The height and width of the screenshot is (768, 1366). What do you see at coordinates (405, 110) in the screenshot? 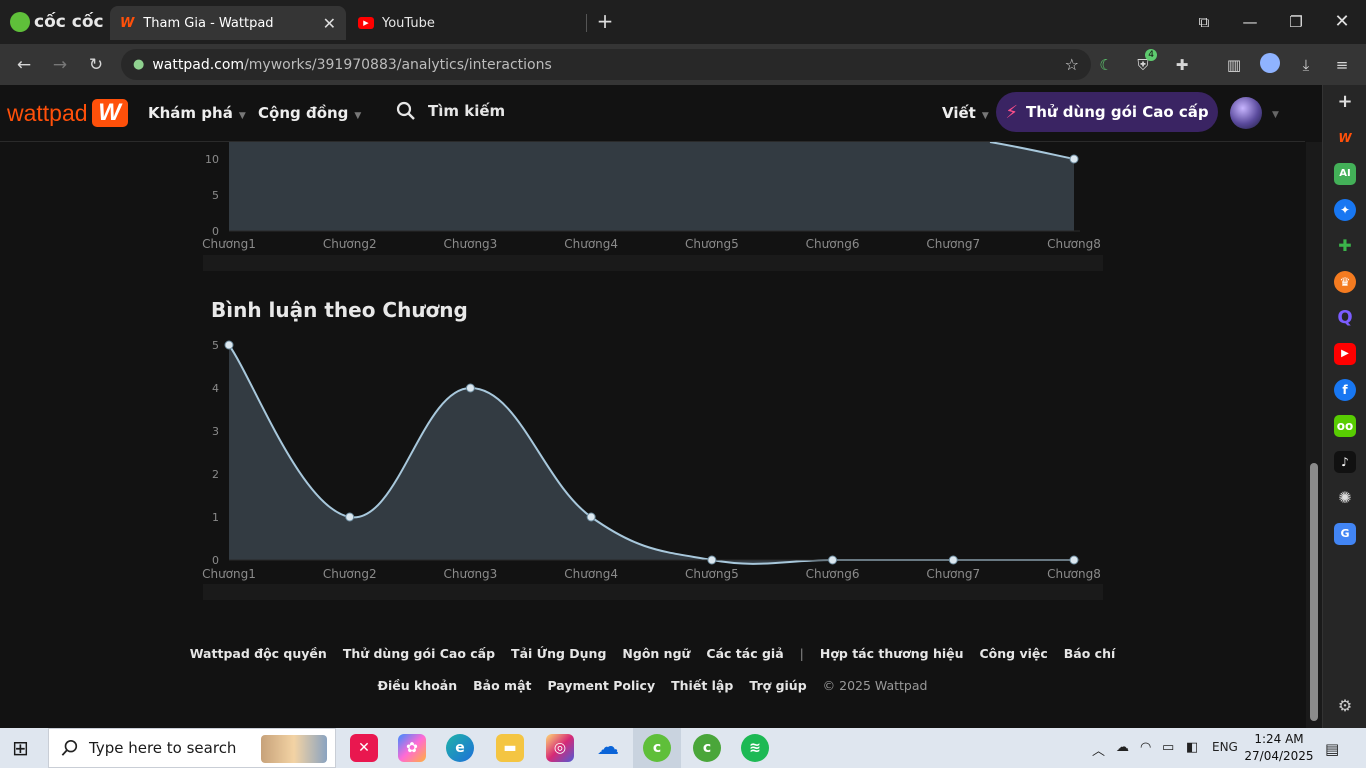
I see `search-icon` at bounding box center [405, 110].